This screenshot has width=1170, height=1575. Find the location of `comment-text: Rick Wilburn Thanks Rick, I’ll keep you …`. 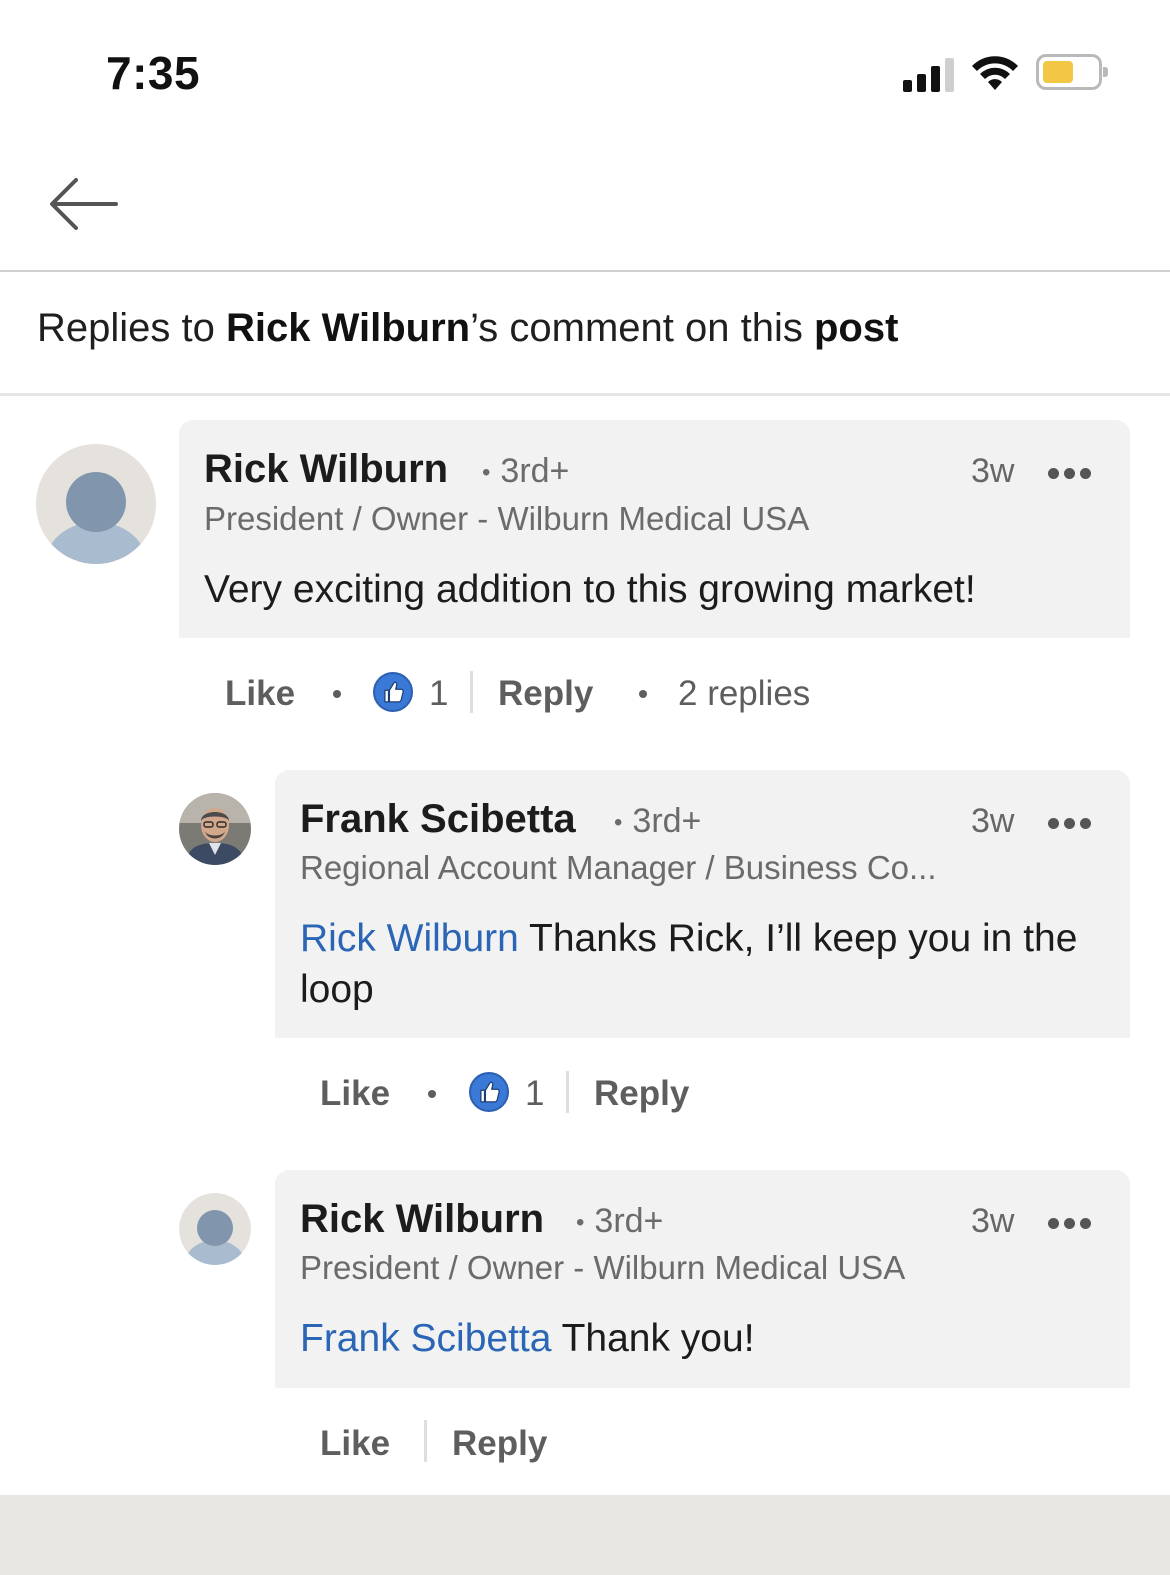

comment-text: Rick Wilburn Thanks Rick, I’ll keep you … is located at coordinates (689, 964).